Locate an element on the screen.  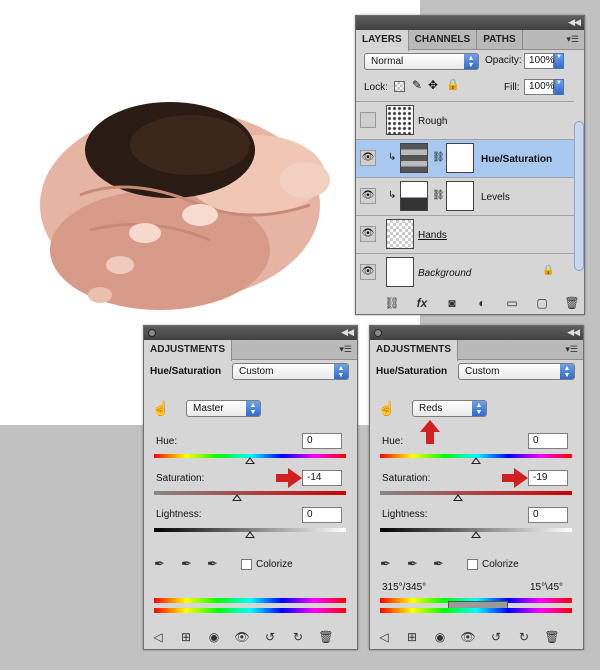
red-arrow-up-stem is located at coordinates (430, 437).